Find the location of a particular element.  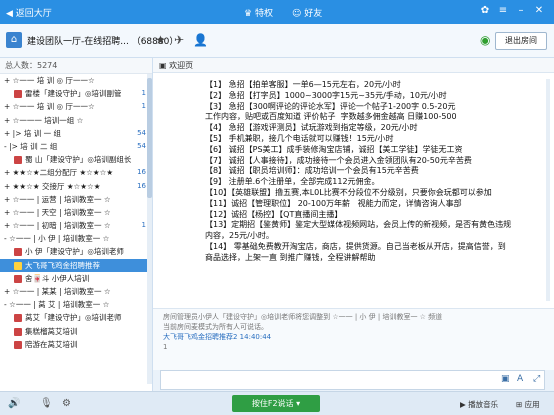

row-count: 1 is located at coordinates (143, 225).